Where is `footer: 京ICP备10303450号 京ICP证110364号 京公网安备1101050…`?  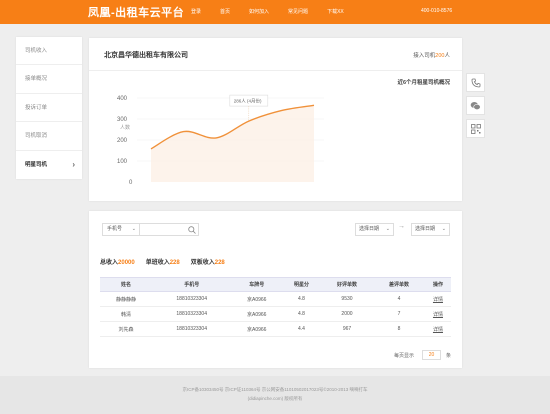
footer: 京ICP备10303450号 京ICP证110364号 京公网安备1101050… is located at coordinates (275, 395).